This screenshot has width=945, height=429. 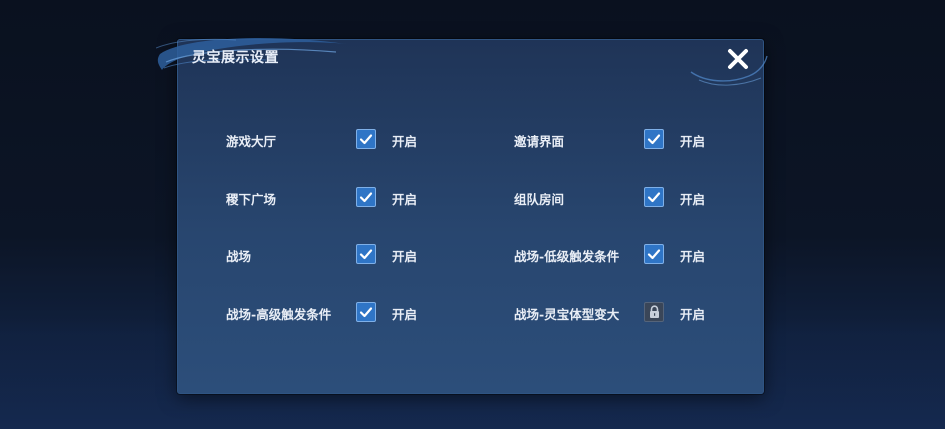 What do you see at coordinates (462, 67) in the screenshot?
I see `dialog-titlebar: 灵宝展示设置` at bounding box center [462, 67].